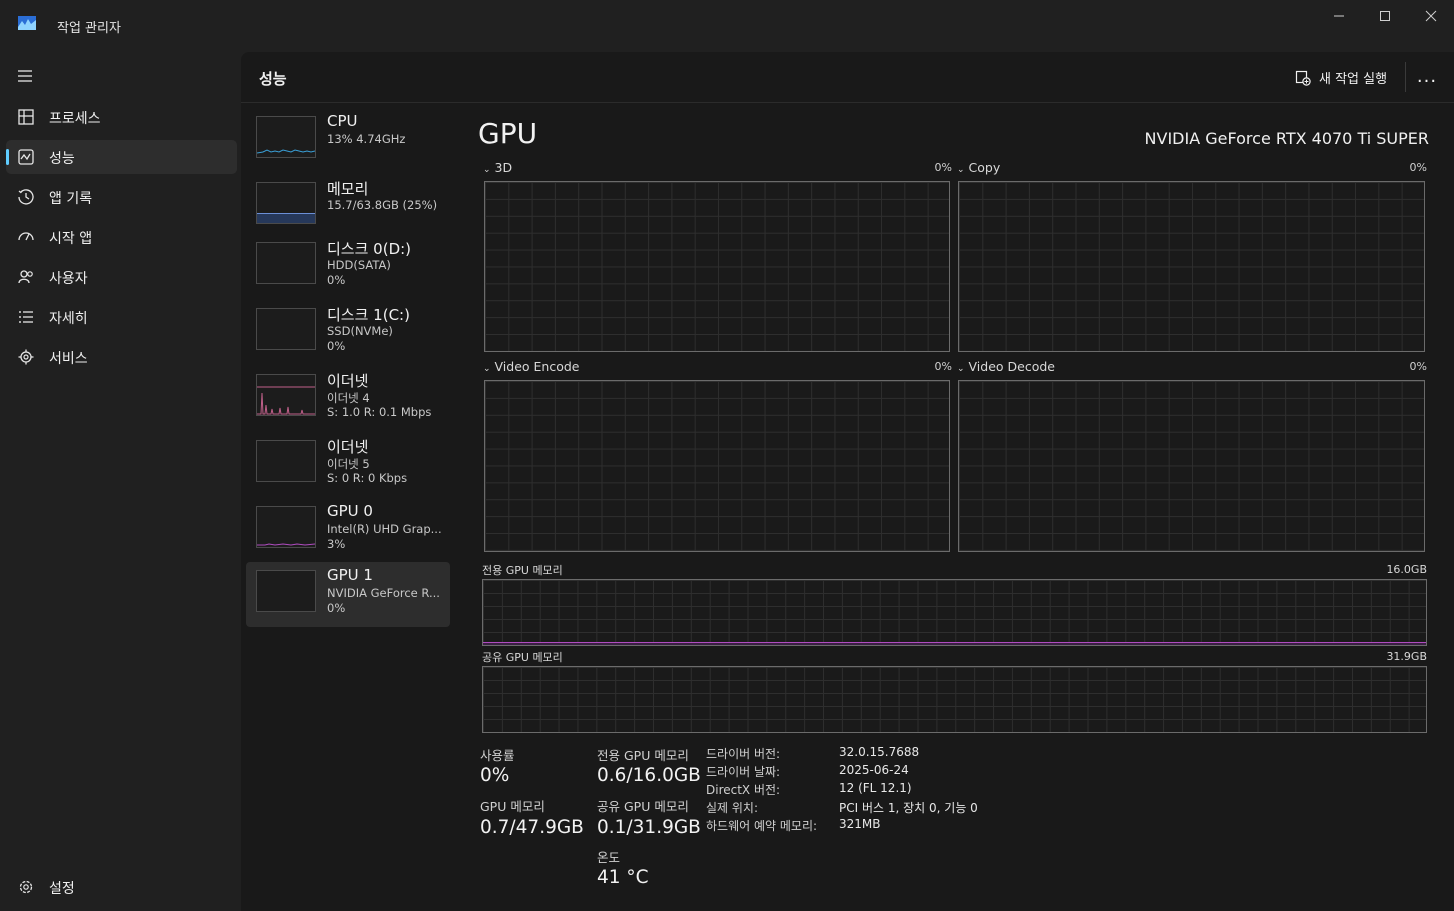 The image size is (1454, 911). Describe the element at coordinates (1406, 656) in the screenshot. I see `shared-memory-max: 31.9GB` at that location.